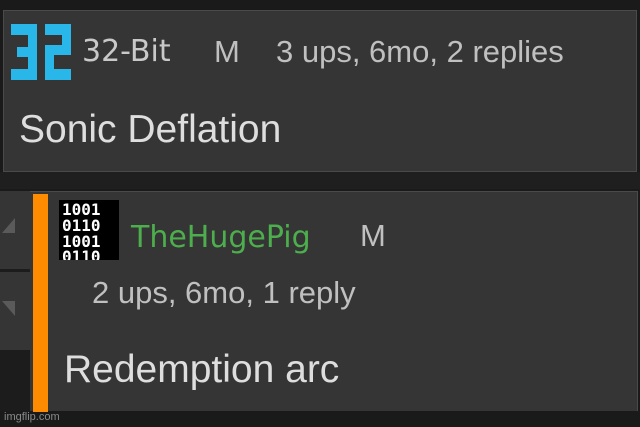 Image resolution: width=640 pixels, height=427 pixels. I want to click on reply-gender-badge: M, so click(373, 235).